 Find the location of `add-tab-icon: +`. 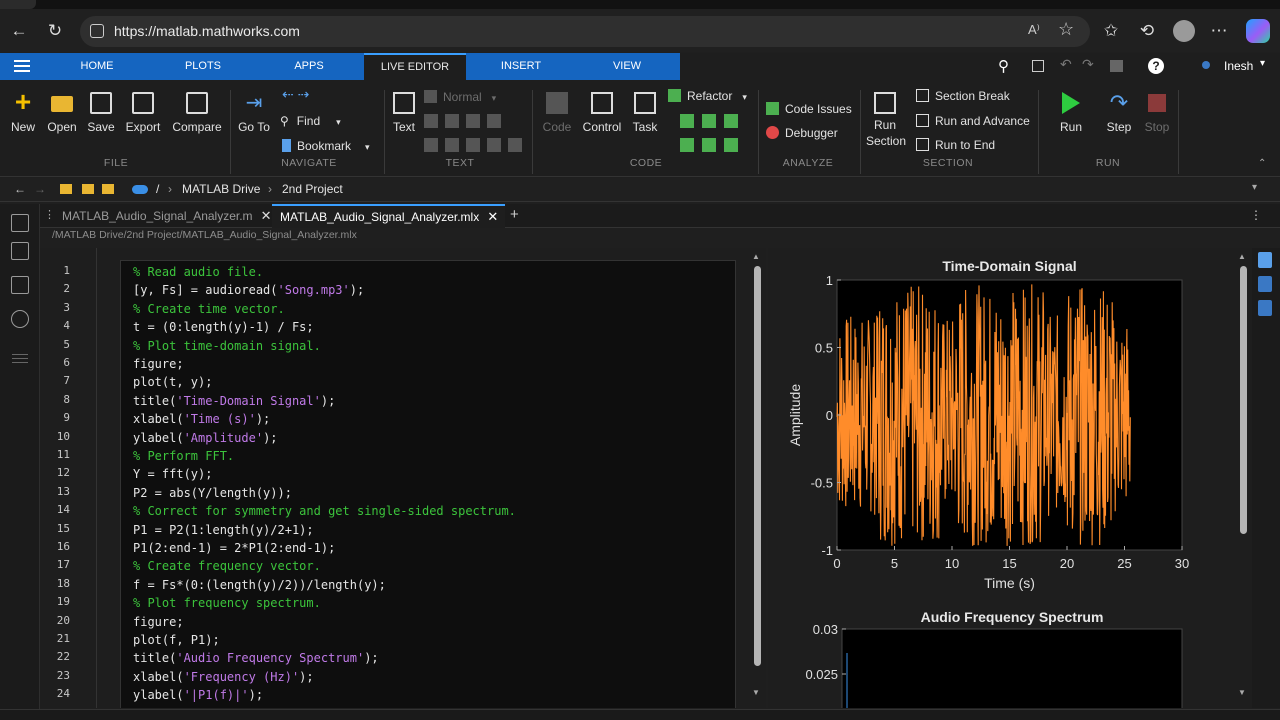

add-tab-icon: + is located at coordinates (514, 214).